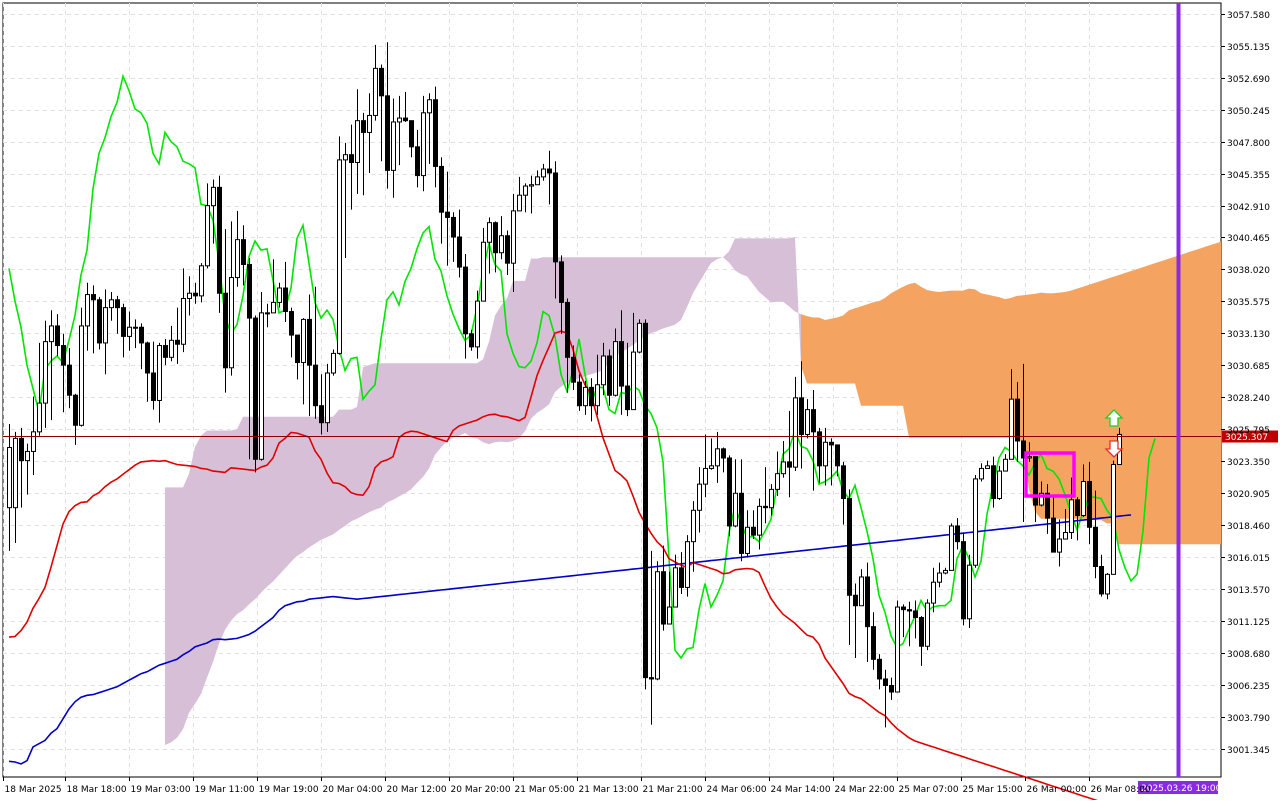  Describe the element at coordinates (1248, 335) in the screenshot. I see `y-tick-label: 3033.130` at that location.